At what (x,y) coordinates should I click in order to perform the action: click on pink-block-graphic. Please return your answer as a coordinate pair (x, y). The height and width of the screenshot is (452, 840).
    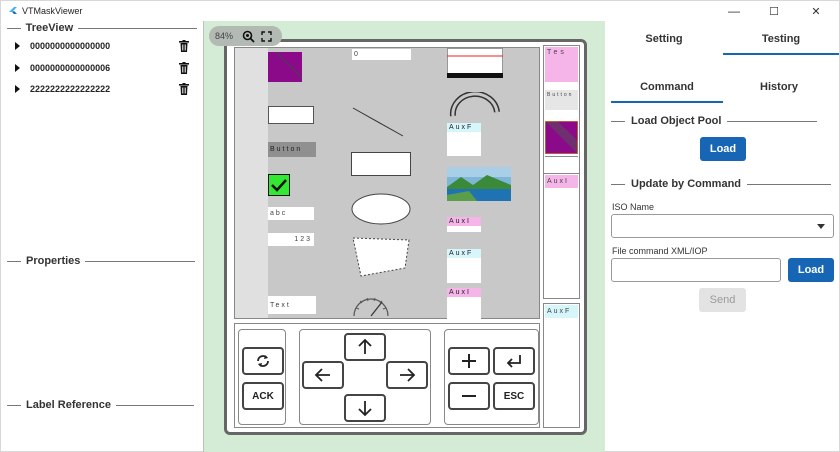
    Looking at the image, I should click on (561, 70).